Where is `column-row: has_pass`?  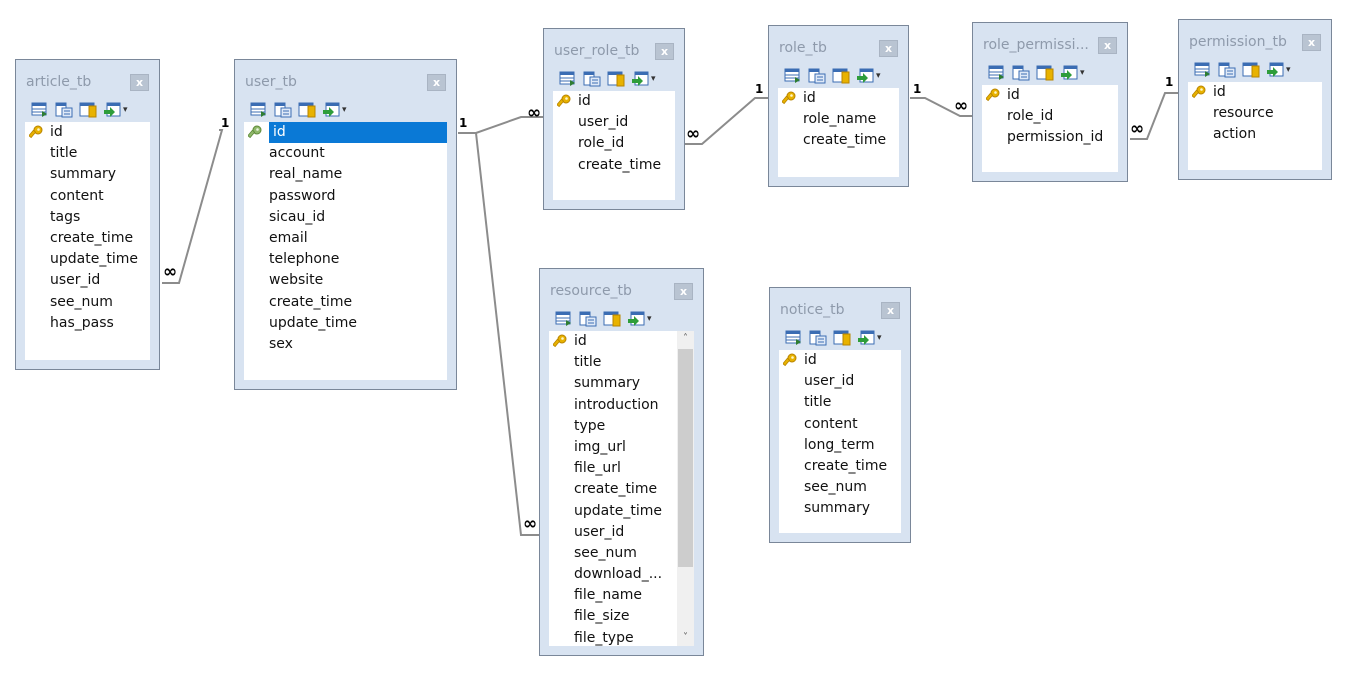
column-row: has_pass is located at coordinates (87, 323).